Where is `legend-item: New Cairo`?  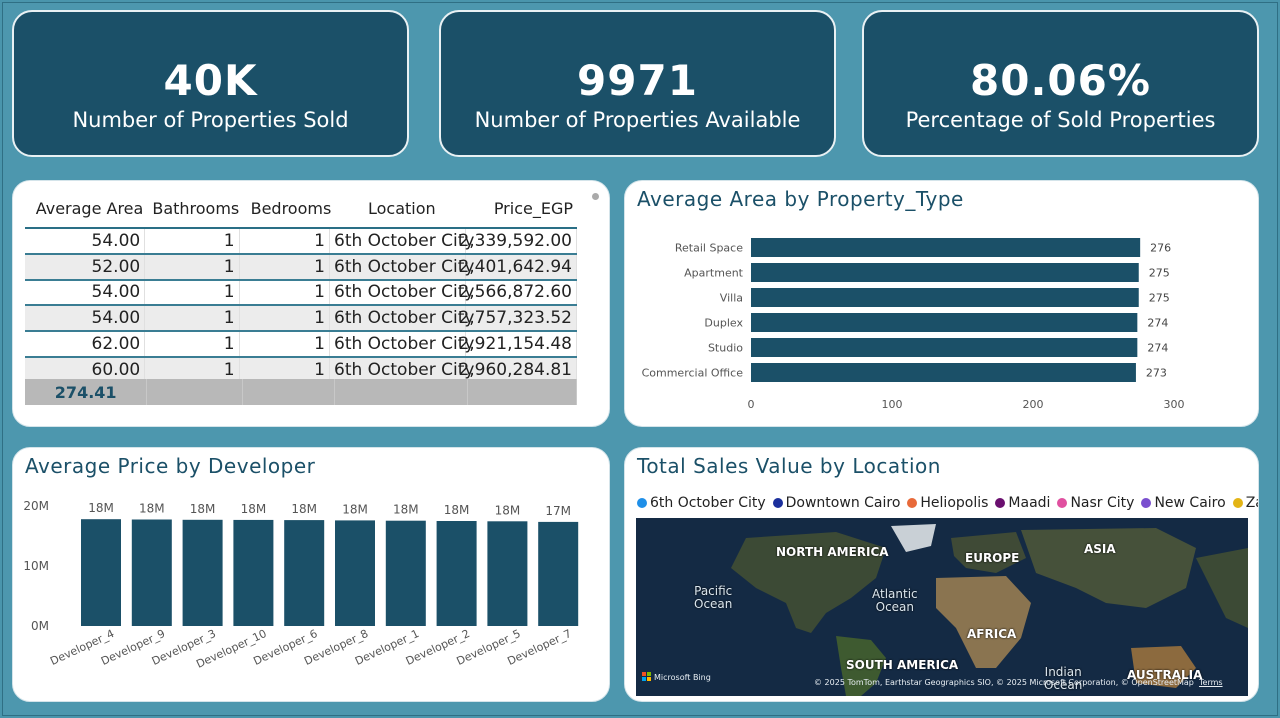 legend-item: New Cairo is located at coordinates (1183, 503).